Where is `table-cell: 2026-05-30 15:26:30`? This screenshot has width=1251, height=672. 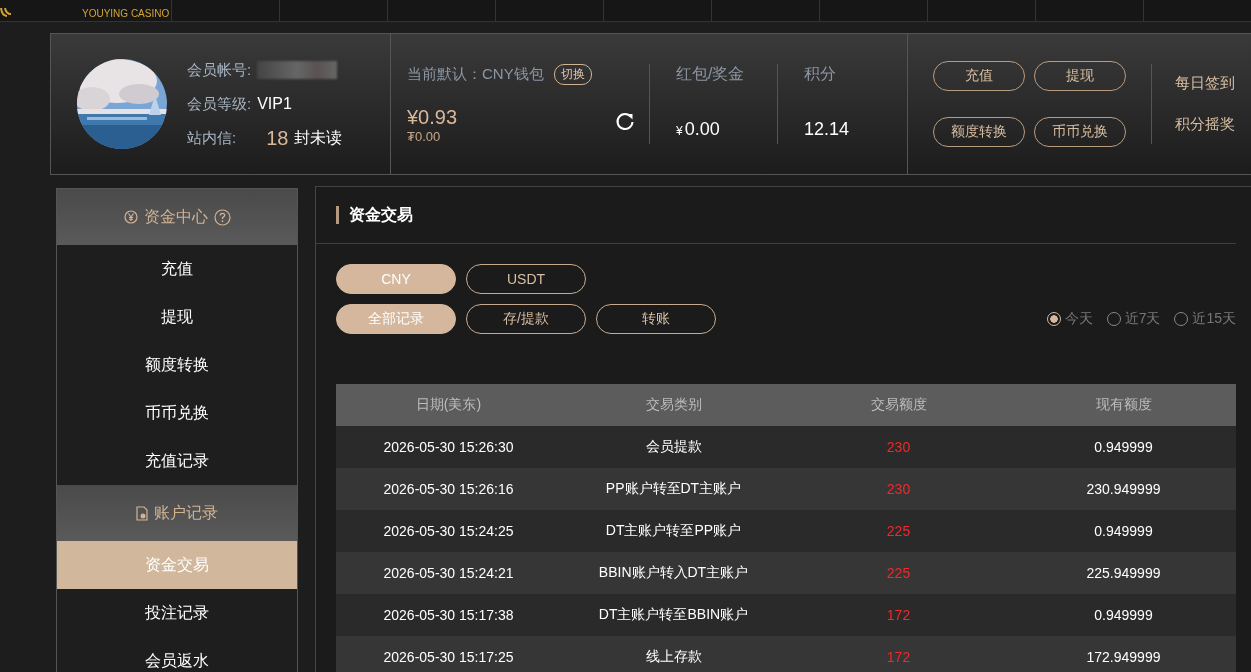 table-cell: 2026-05-30 15:26:30 is located at coordinates (448, 447).